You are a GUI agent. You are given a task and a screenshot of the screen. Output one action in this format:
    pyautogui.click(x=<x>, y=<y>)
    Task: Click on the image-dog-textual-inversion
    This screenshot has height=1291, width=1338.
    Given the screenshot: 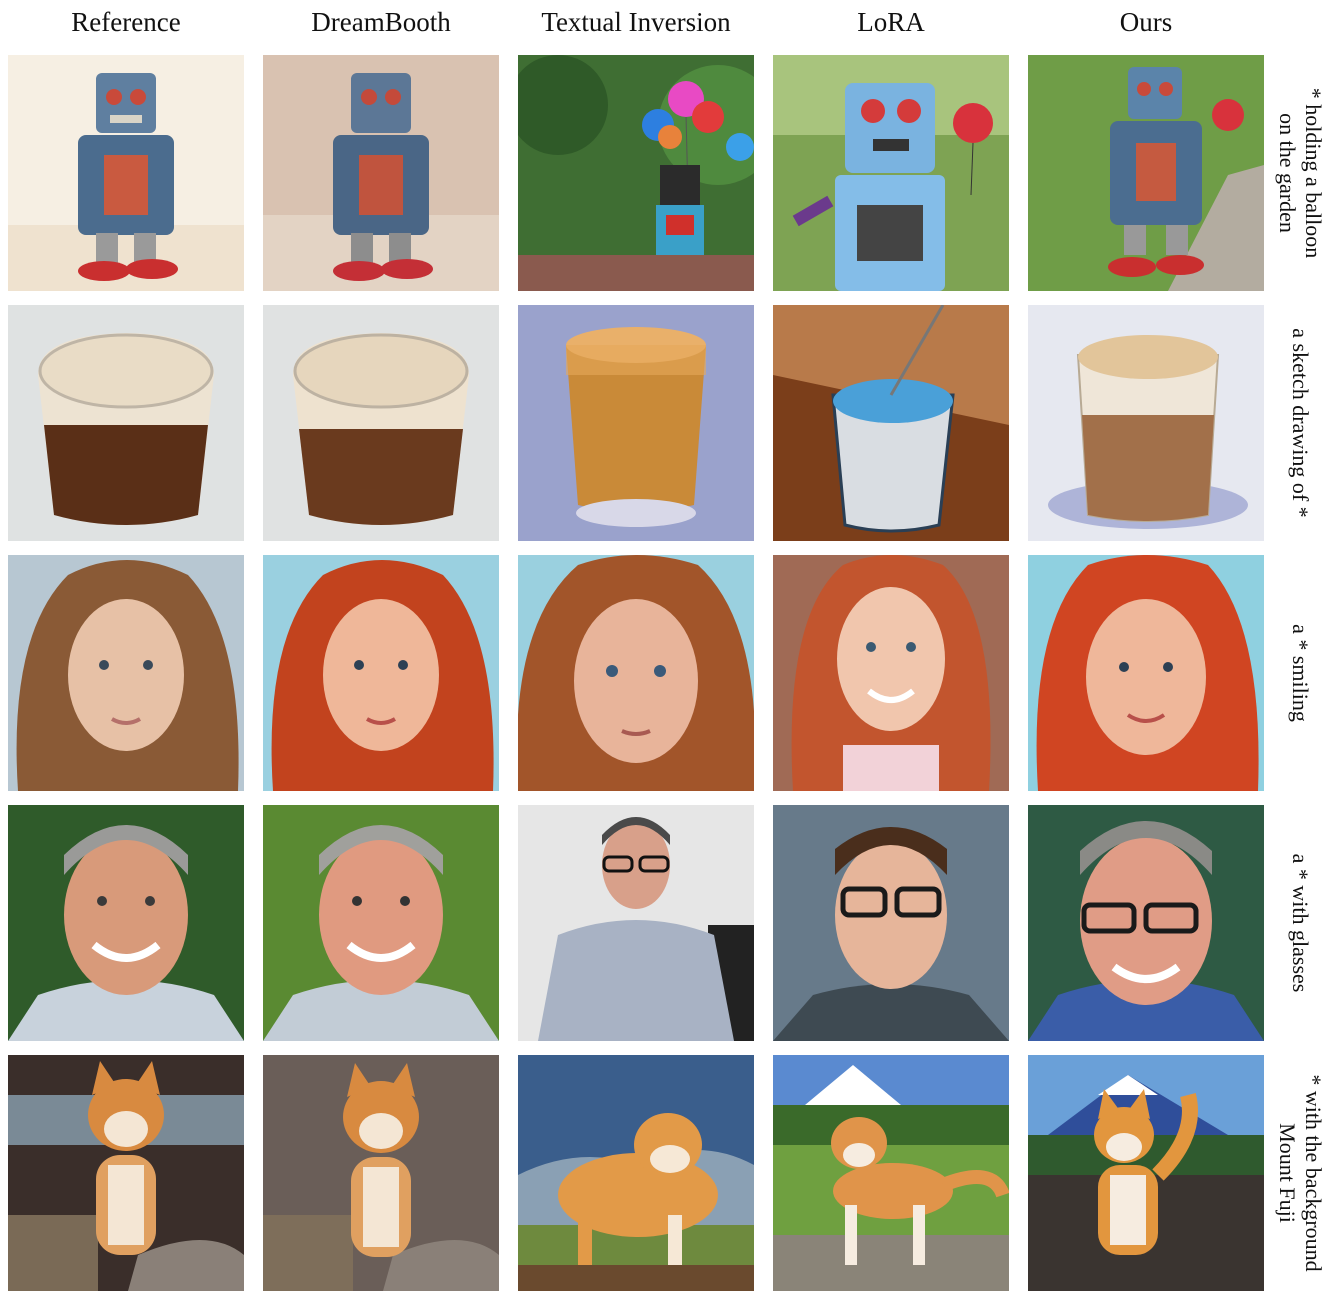 What is the action you would take?
    pyautogui.click(x=636, y=1173)
    